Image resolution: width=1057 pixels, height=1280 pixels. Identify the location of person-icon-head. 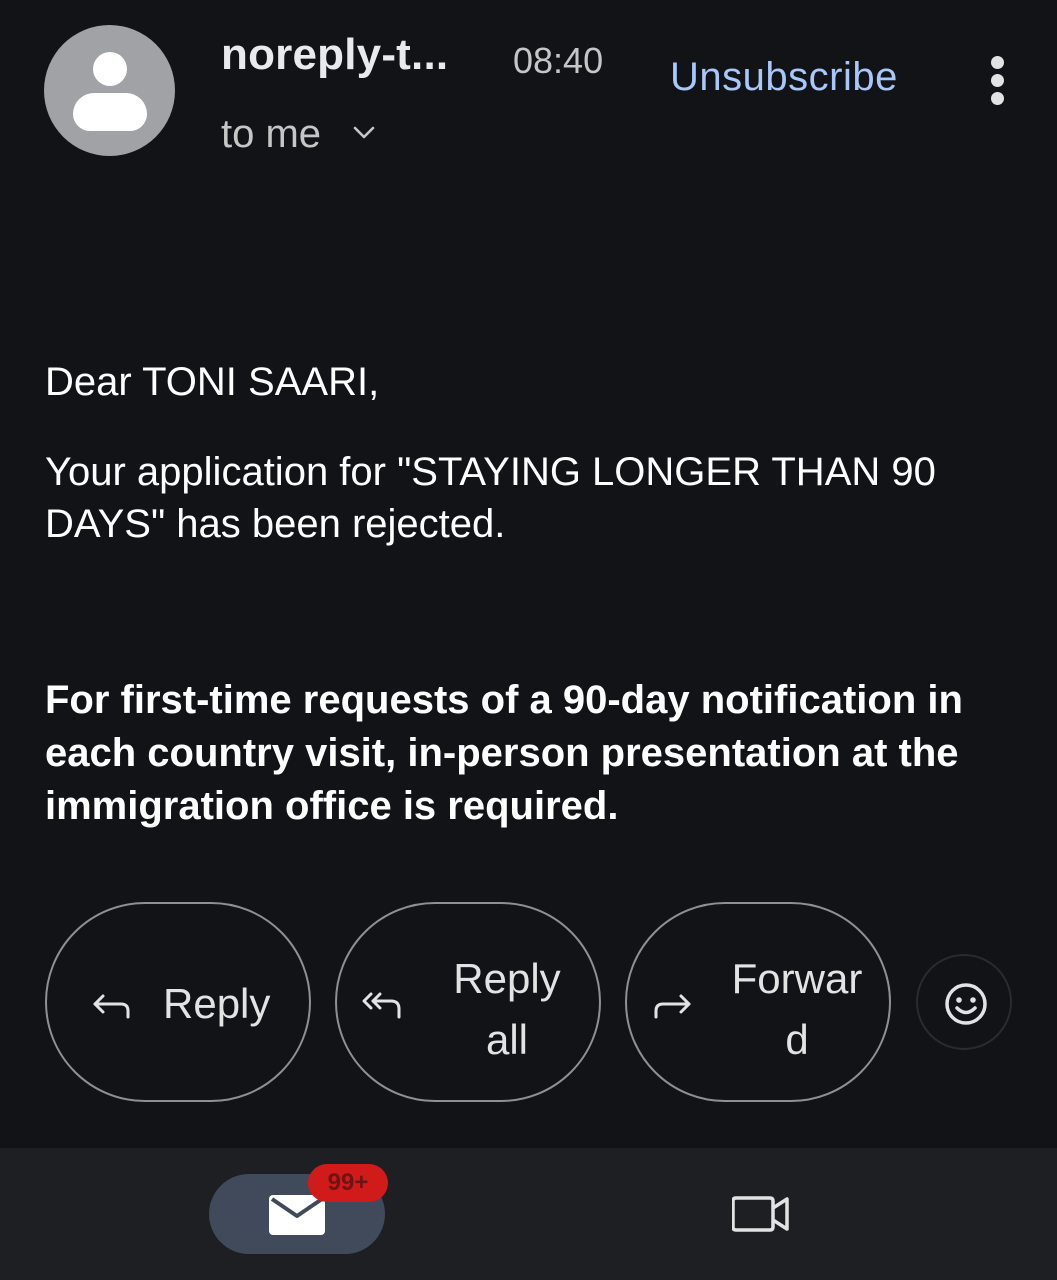
(109, 69).